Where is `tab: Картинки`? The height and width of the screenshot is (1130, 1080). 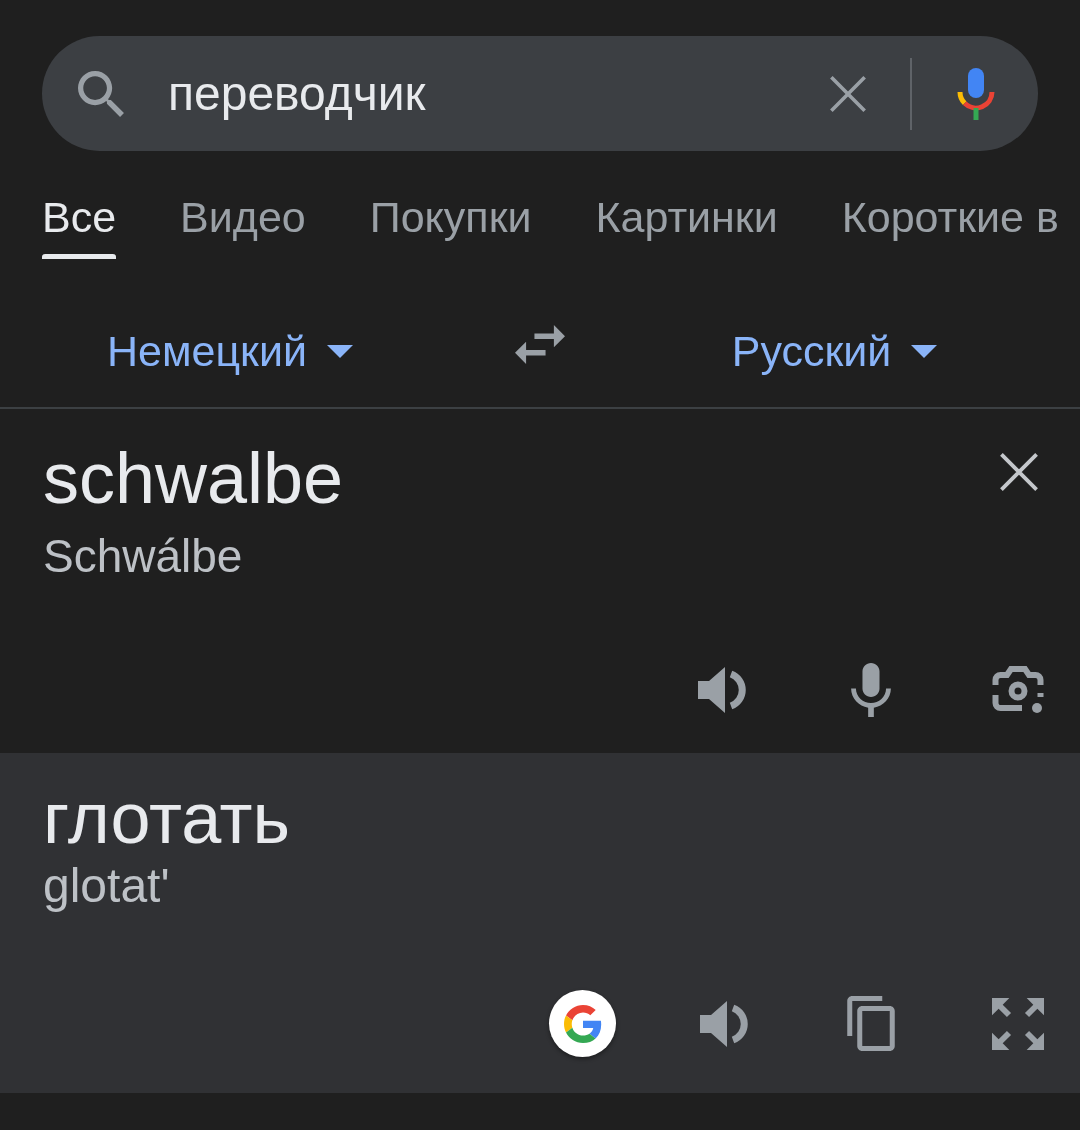
tab: Картинки is located at coordinates (686, 225).